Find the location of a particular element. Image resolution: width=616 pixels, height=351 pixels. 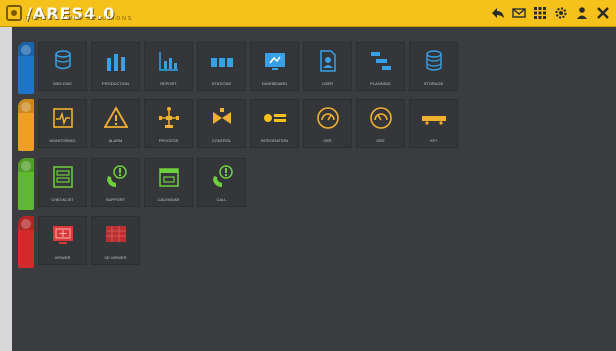

tile-bar-chart: PRODUCTION is located at coordinates (115, 66).